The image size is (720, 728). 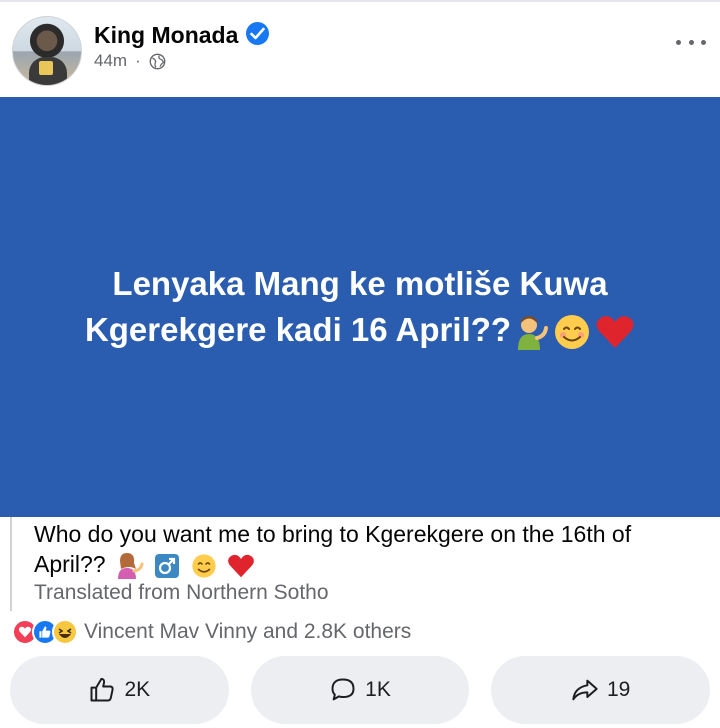 I want to click on banner-line-1: Lenyaka Mang ke motliše Kuwa, so click(x=360, y=283).